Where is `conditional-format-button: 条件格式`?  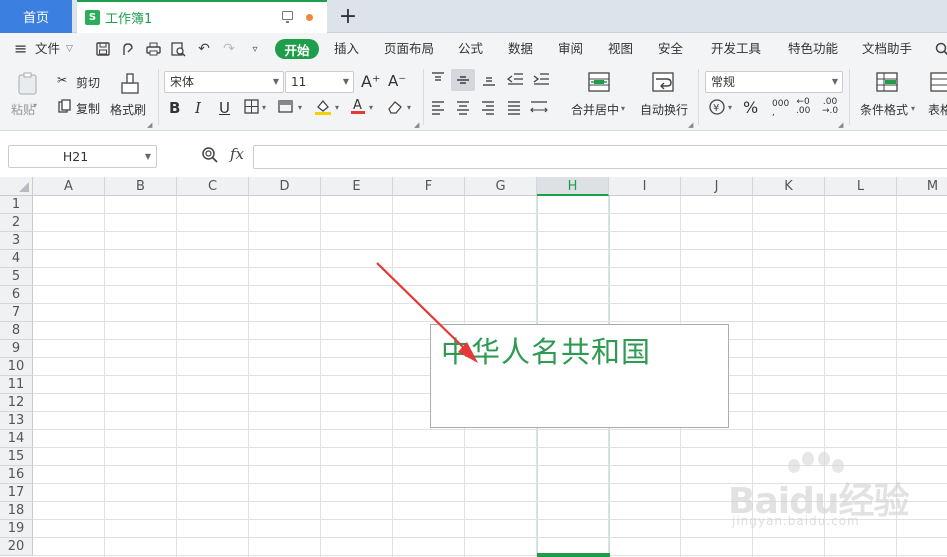
conditional-format-button: 条件格式 is located at coordinates (884, 109).